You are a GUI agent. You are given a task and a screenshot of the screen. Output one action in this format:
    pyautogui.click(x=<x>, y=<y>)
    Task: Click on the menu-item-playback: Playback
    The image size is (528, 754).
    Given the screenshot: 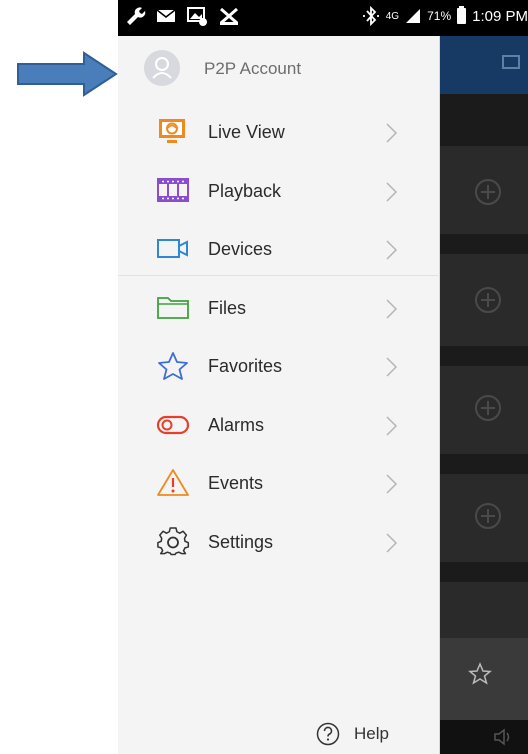 What is the action you would take?
    pyautogui.click(x=279, y=192)
    